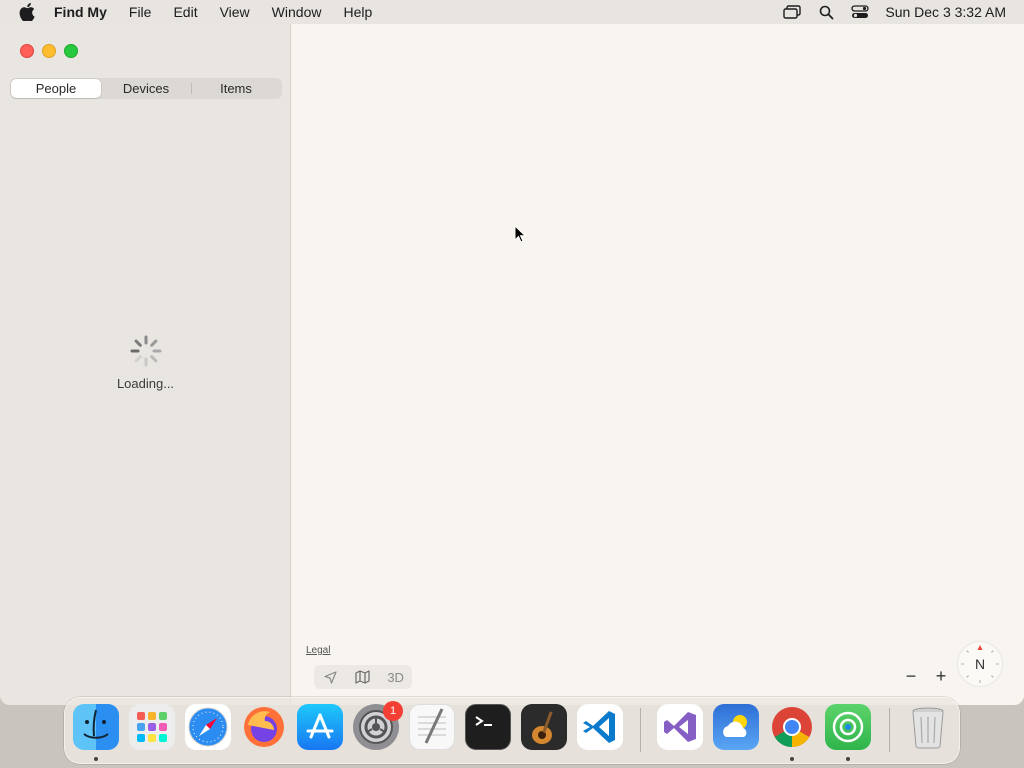 Image resolution: width=1024 pixels, height=768 pixels. Describe the element at coordinates (680, 727) in the screenshot. I see `visual-studio-icon` at that location.